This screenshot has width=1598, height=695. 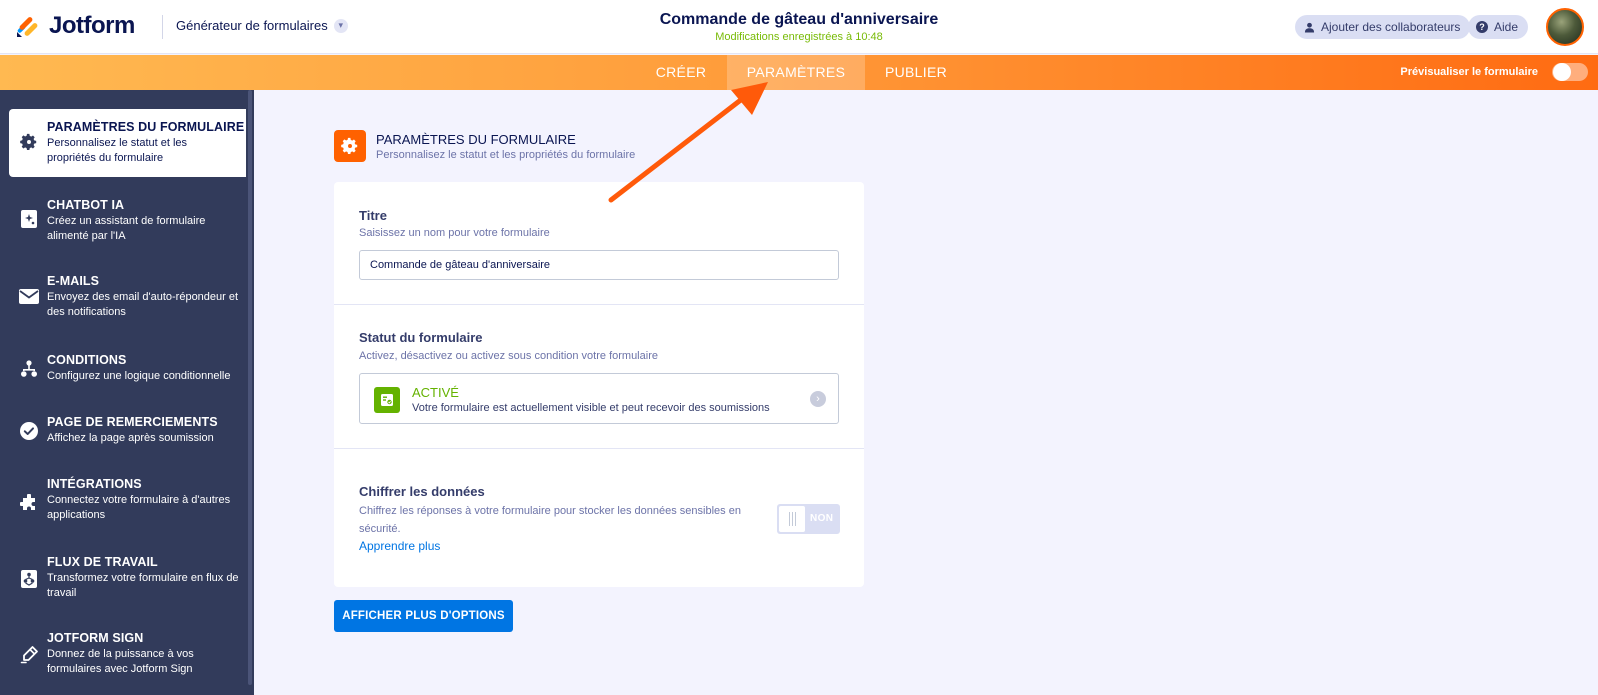 I want to click on toggle-state-label: NON, so click(x=822, y=518).